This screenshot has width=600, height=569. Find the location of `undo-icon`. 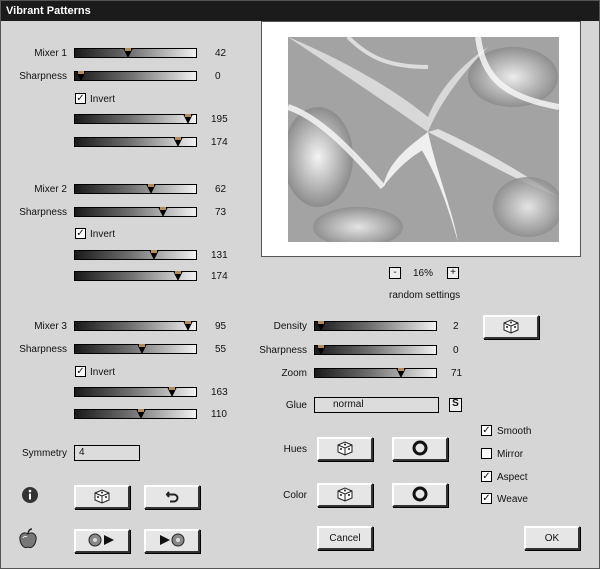

undo-icon is located at coordinates (172, 497).